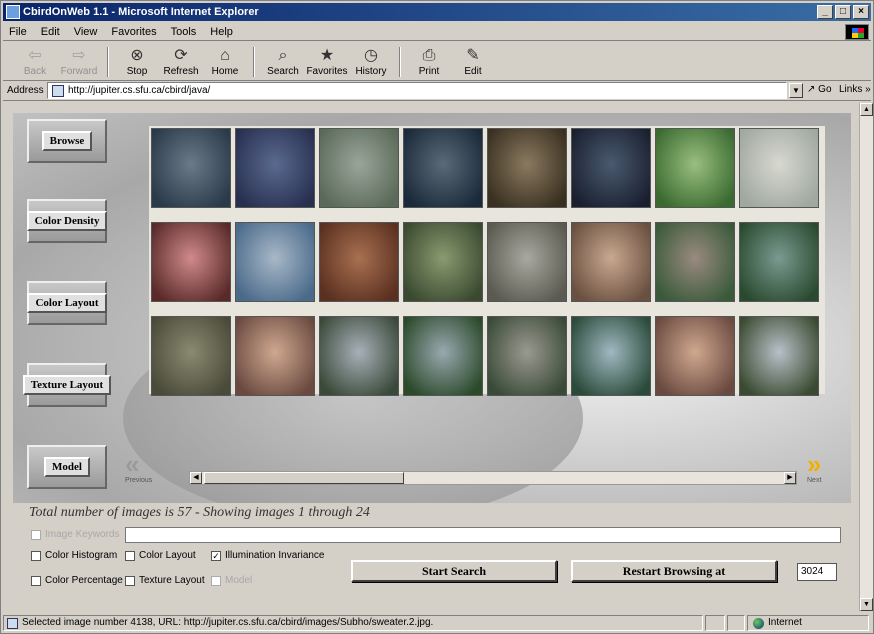  What do you see at coordinates (283, 62) in the screenshot?
I see `search-button: ⌕ Search` at bounding box center [283, 62].